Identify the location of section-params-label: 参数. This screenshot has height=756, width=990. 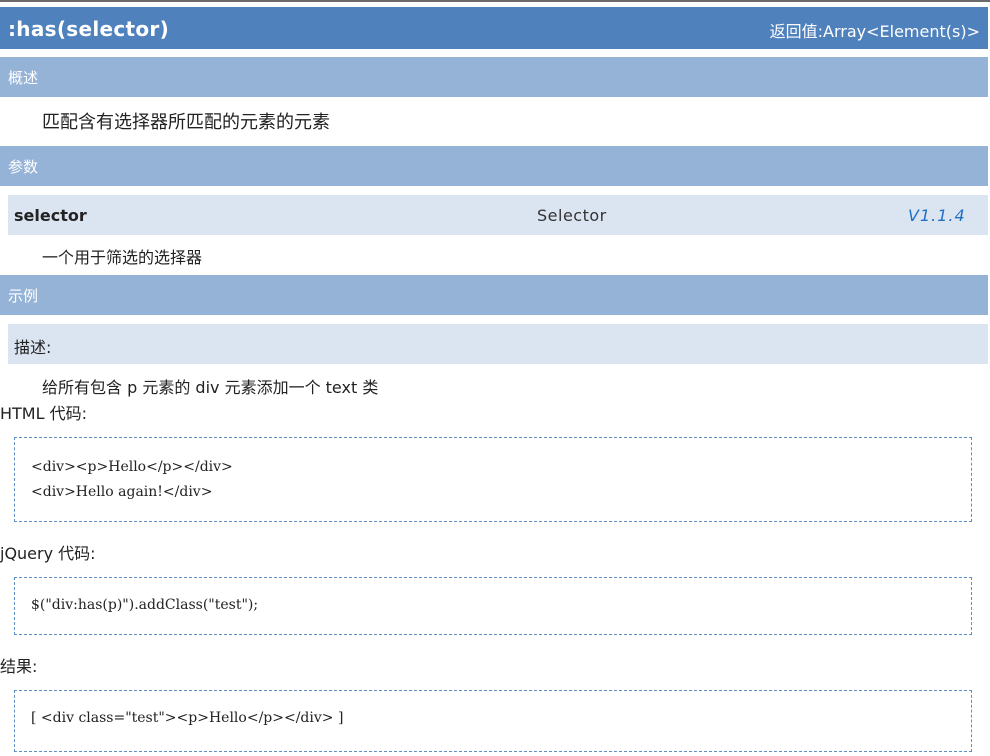
(23, 167).